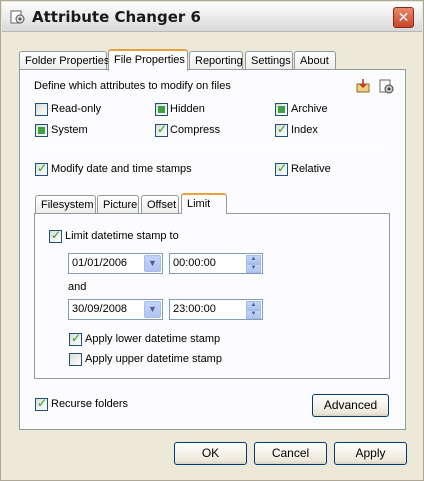  What do you see at coordinates (55, 235) in the screenshot?
I see `limit-datetime-checkbox` at bounding box center [55, 235].